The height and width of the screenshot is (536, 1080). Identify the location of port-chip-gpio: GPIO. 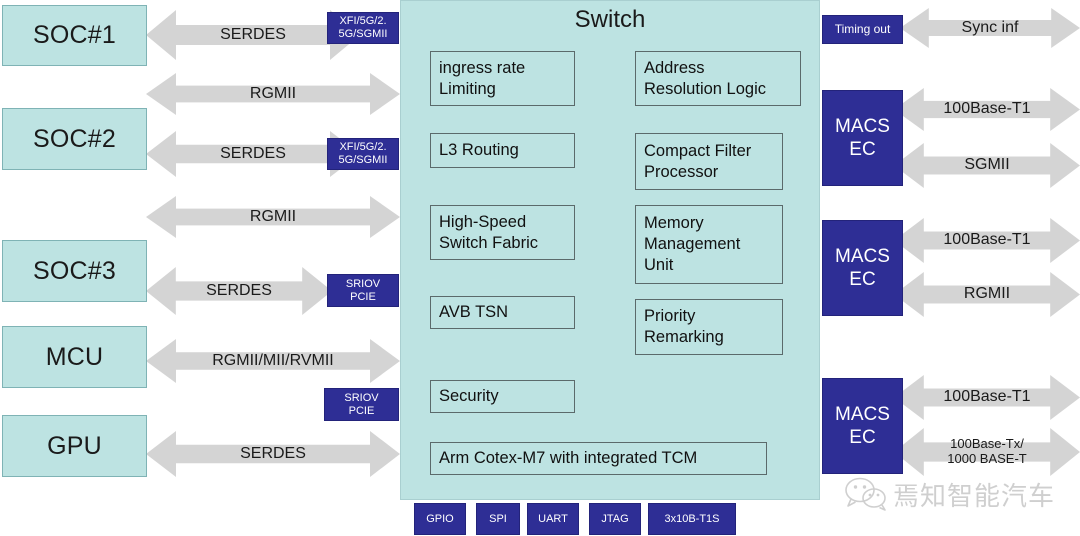
(440, 519).